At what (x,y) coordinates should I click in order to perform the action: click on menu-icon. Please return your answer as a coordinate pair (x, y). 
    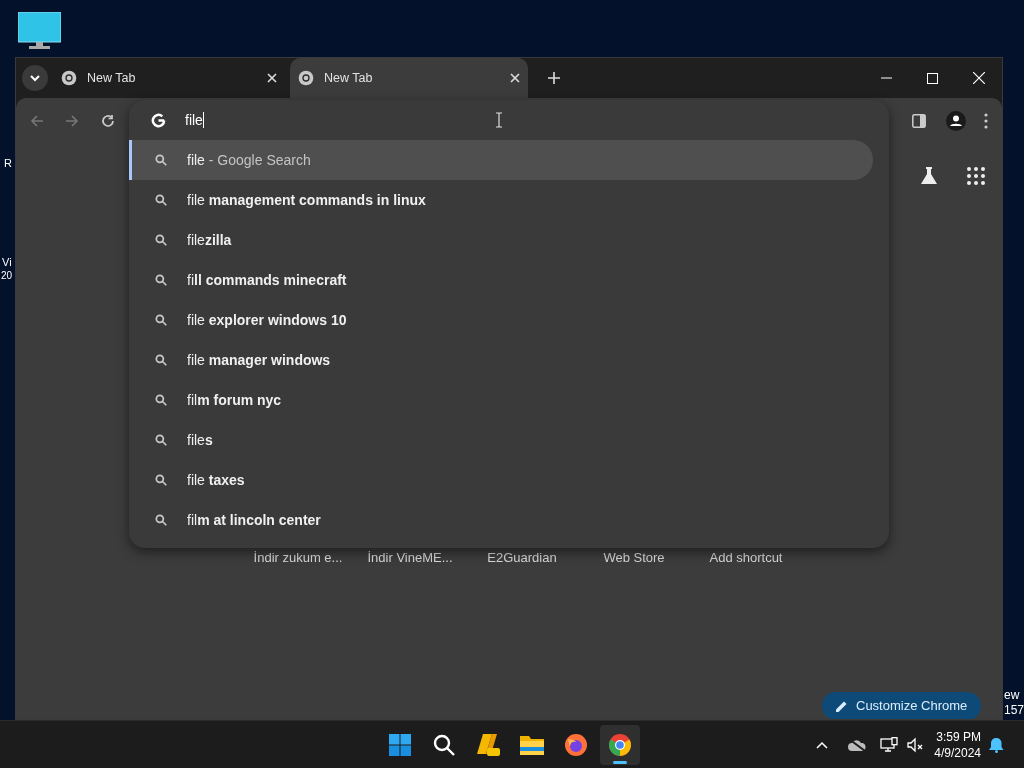
    Looking at the image, I should click on (986, 121).